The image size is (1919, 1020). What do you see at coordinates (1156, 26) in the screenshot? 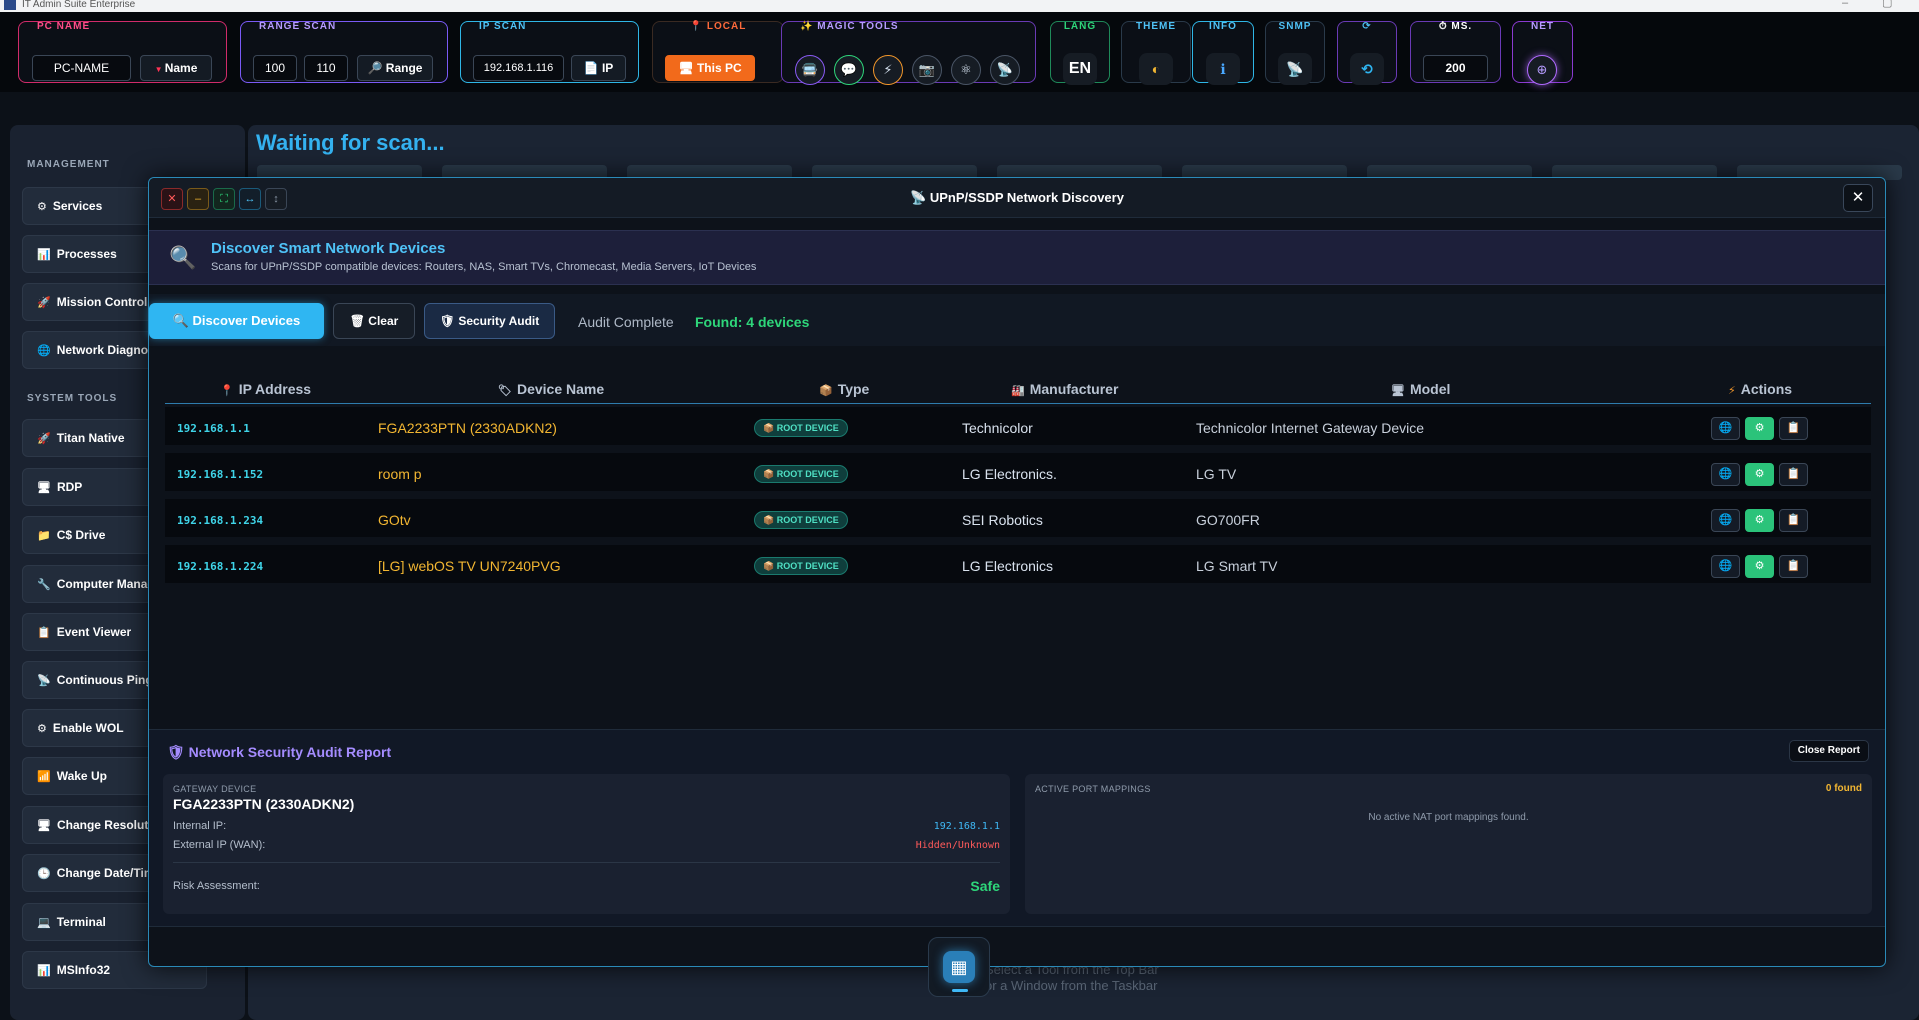
I see `theme-label: THEME` at bounding box center [1156, 26].